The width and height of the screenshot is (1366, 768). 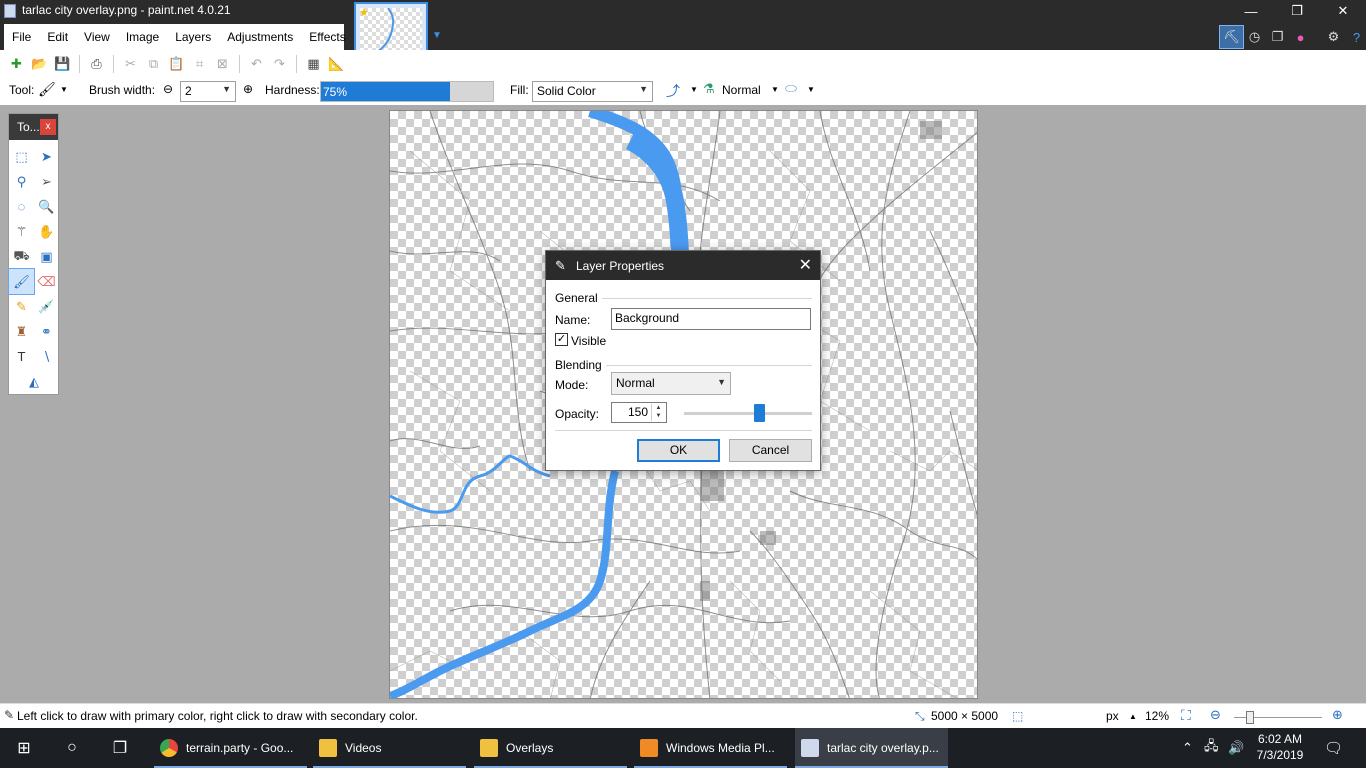 I want to click on grid-icon: ▦, so click(x=313, y=64).